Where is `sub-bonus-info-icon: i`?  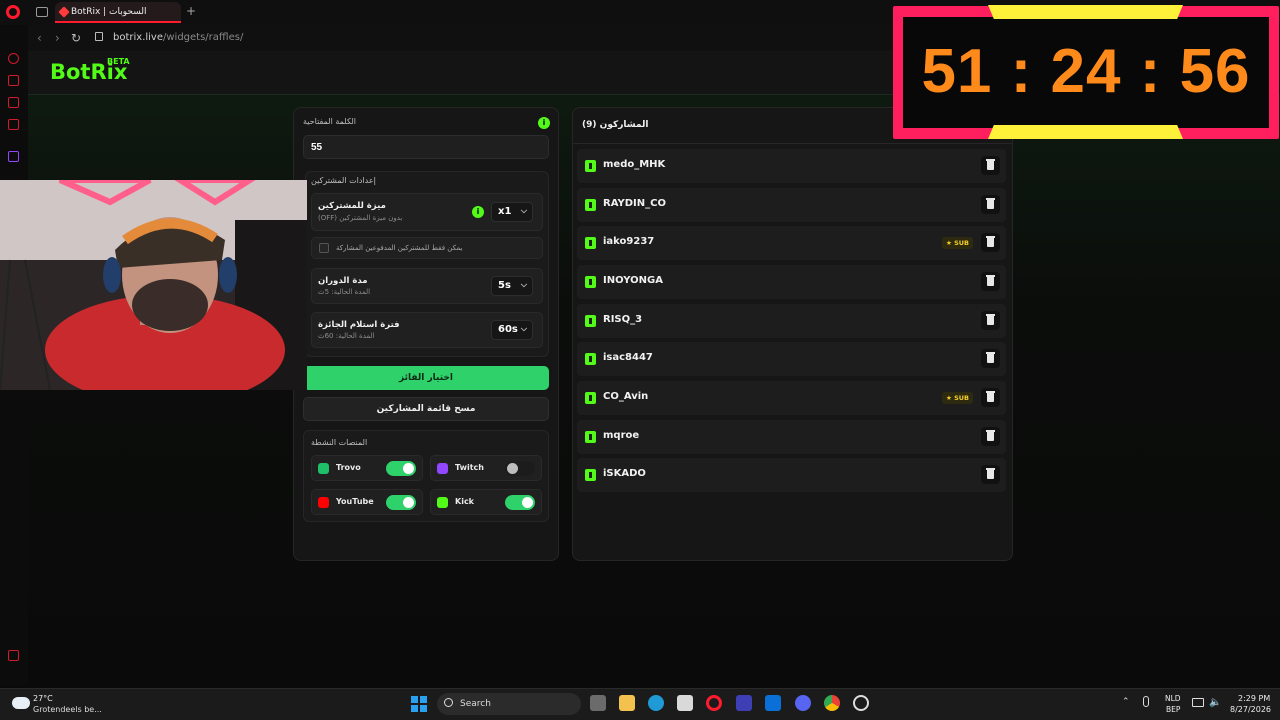
sub-bonus-info-icon: i is located at coordinates (478, 212).